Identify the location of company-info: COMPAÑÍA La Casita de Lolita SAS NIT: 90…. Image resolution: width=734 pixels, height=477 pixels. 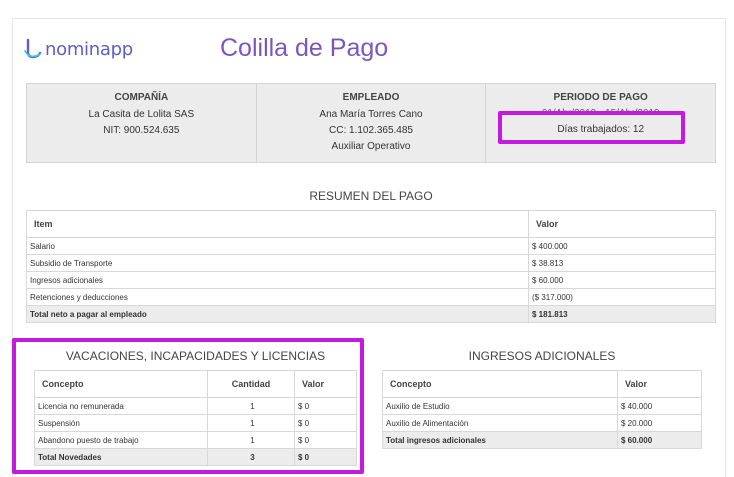
(141, 123).